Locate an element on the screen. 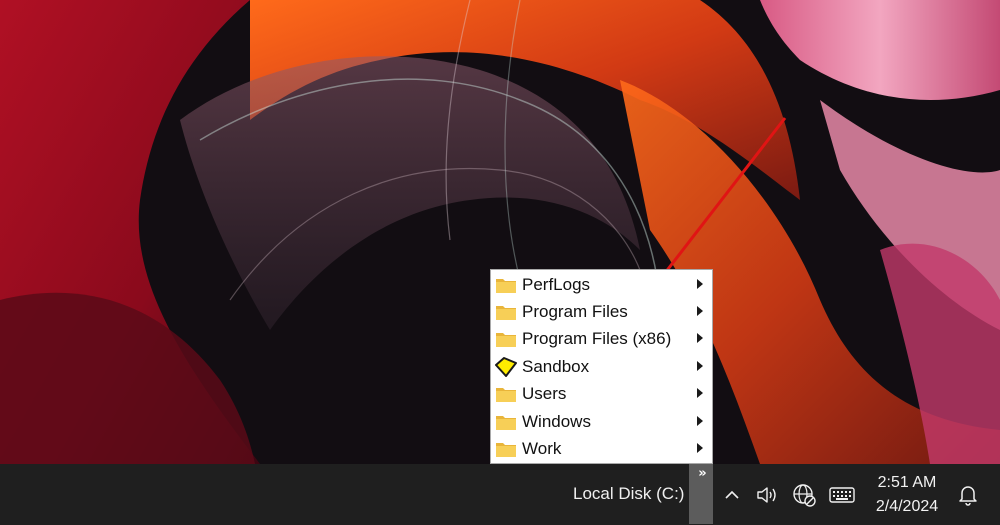  keyboard-icon is located at coordinates (842, 495).